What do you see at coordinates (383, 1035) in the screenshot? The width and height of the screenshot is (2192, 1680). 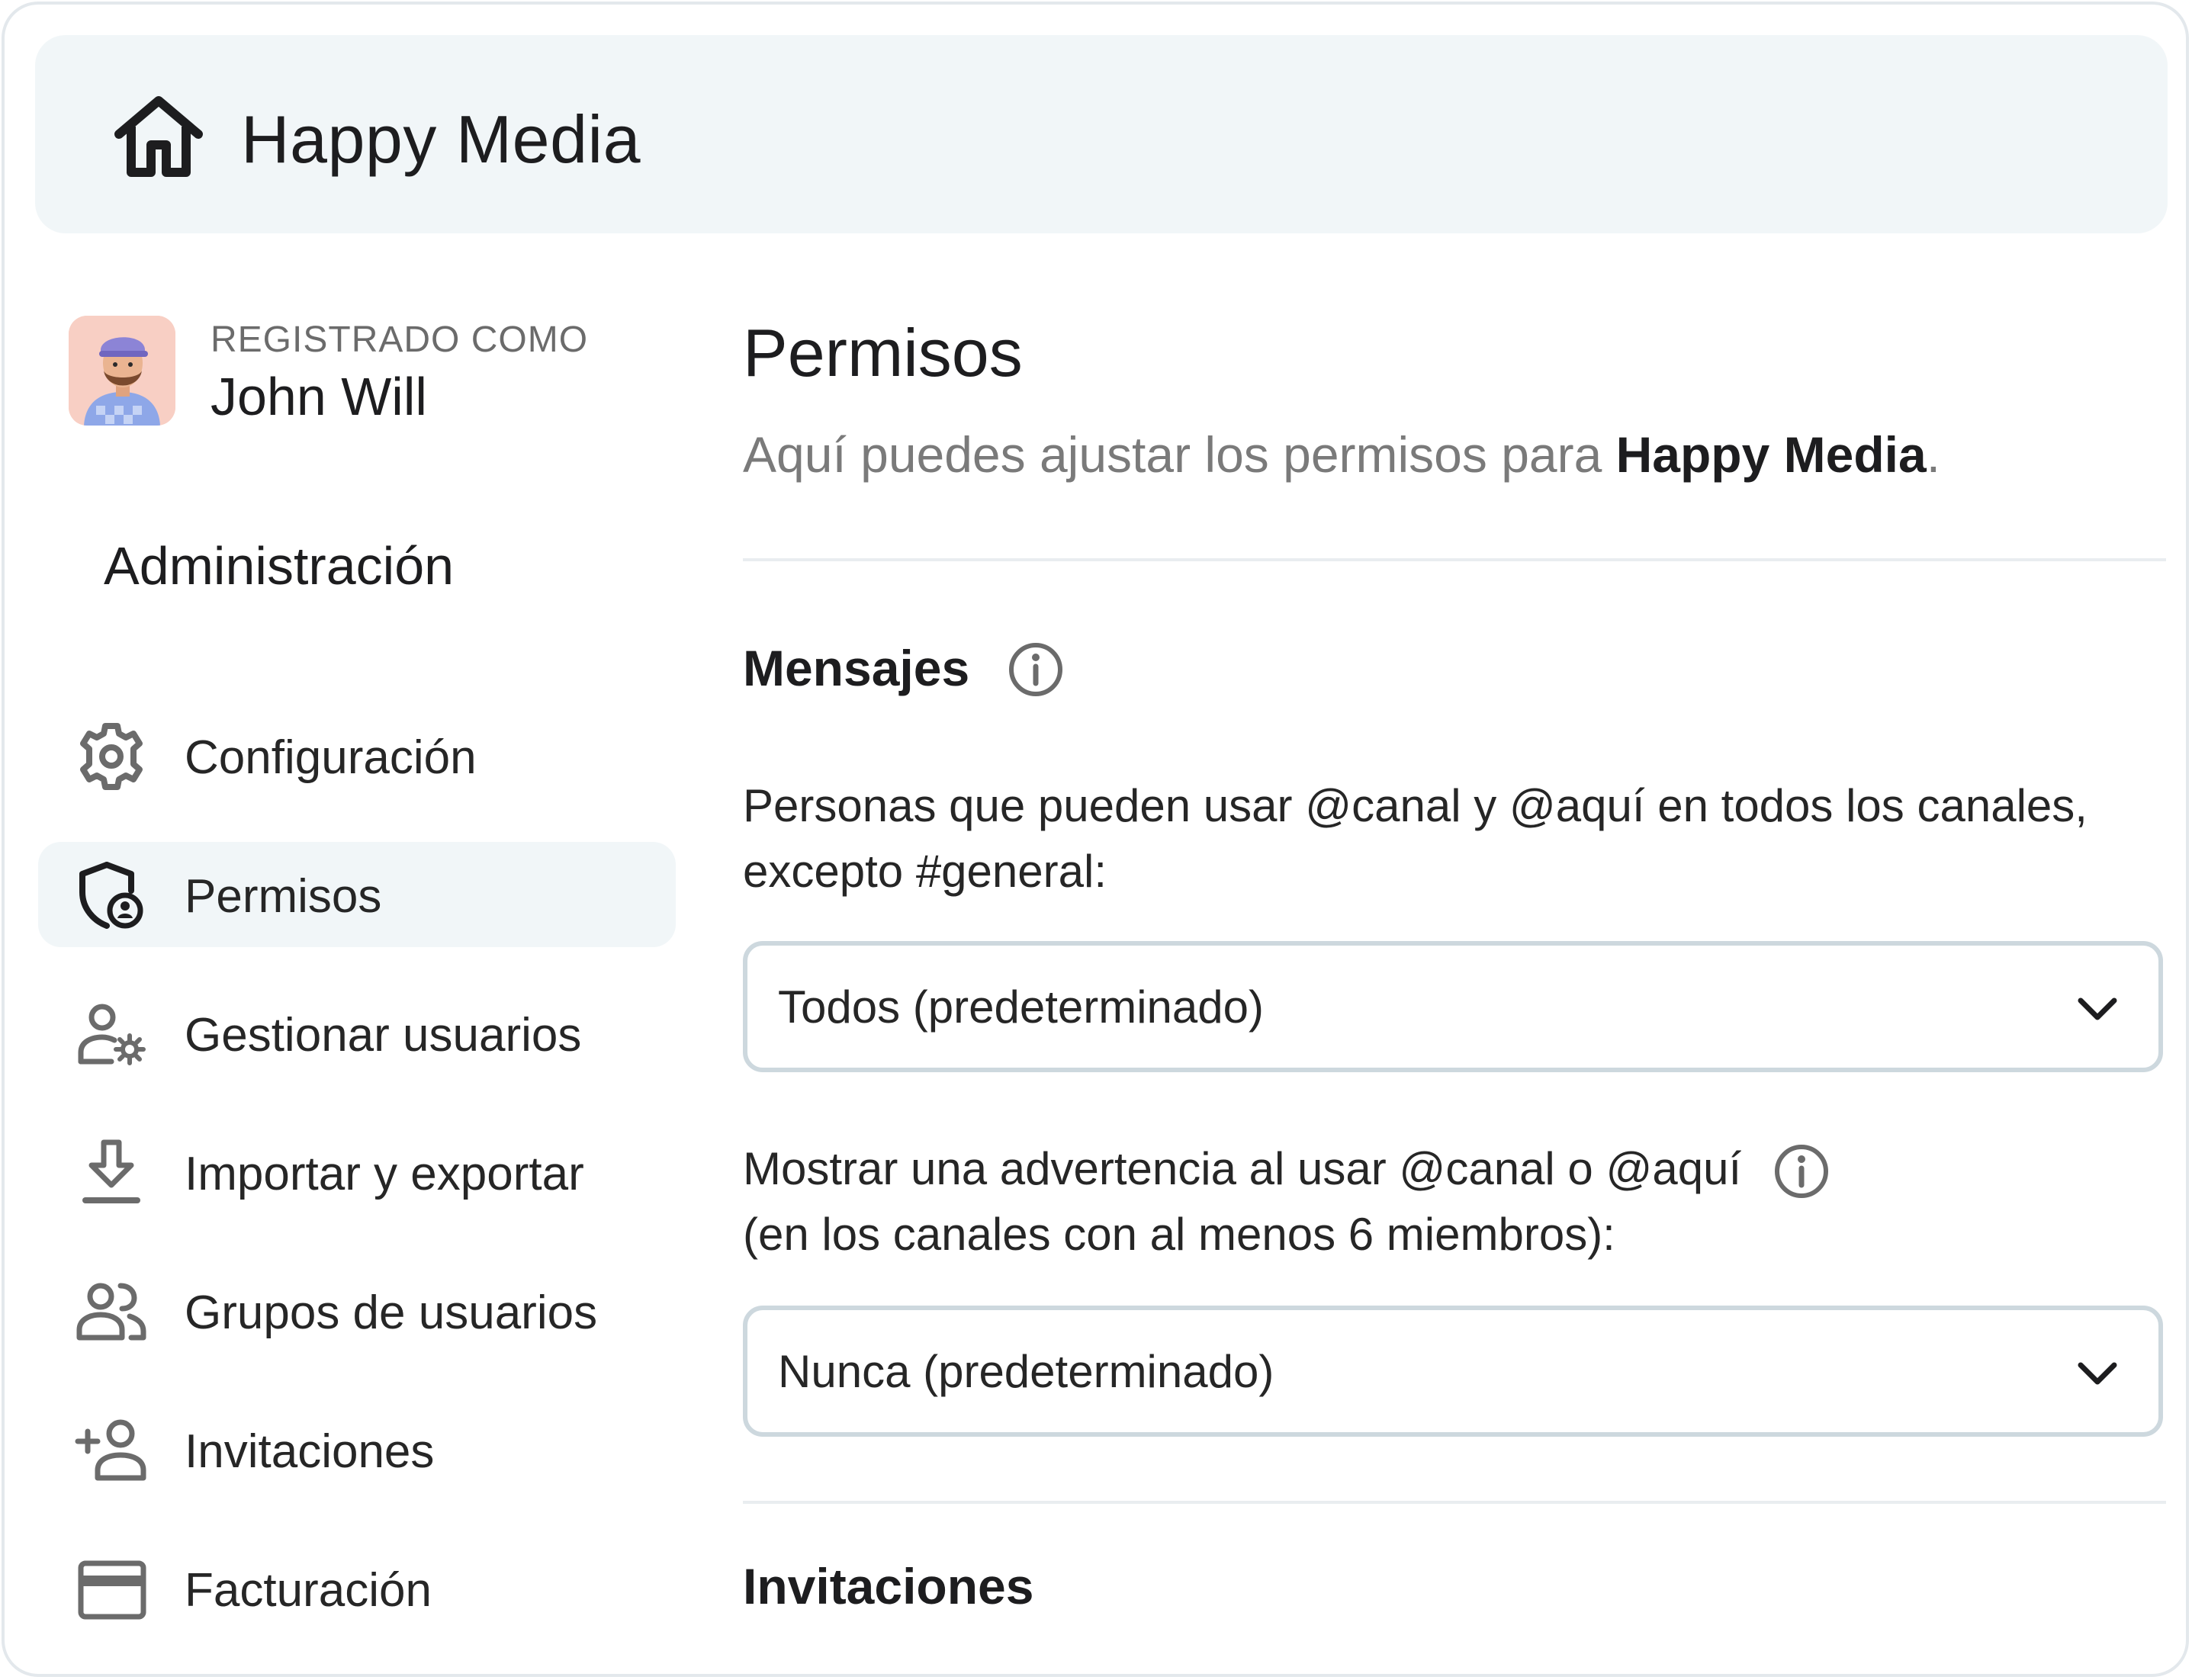 I see `sidebar-item-label: Gestionar usuarios` at bounding box center [383, 1035].